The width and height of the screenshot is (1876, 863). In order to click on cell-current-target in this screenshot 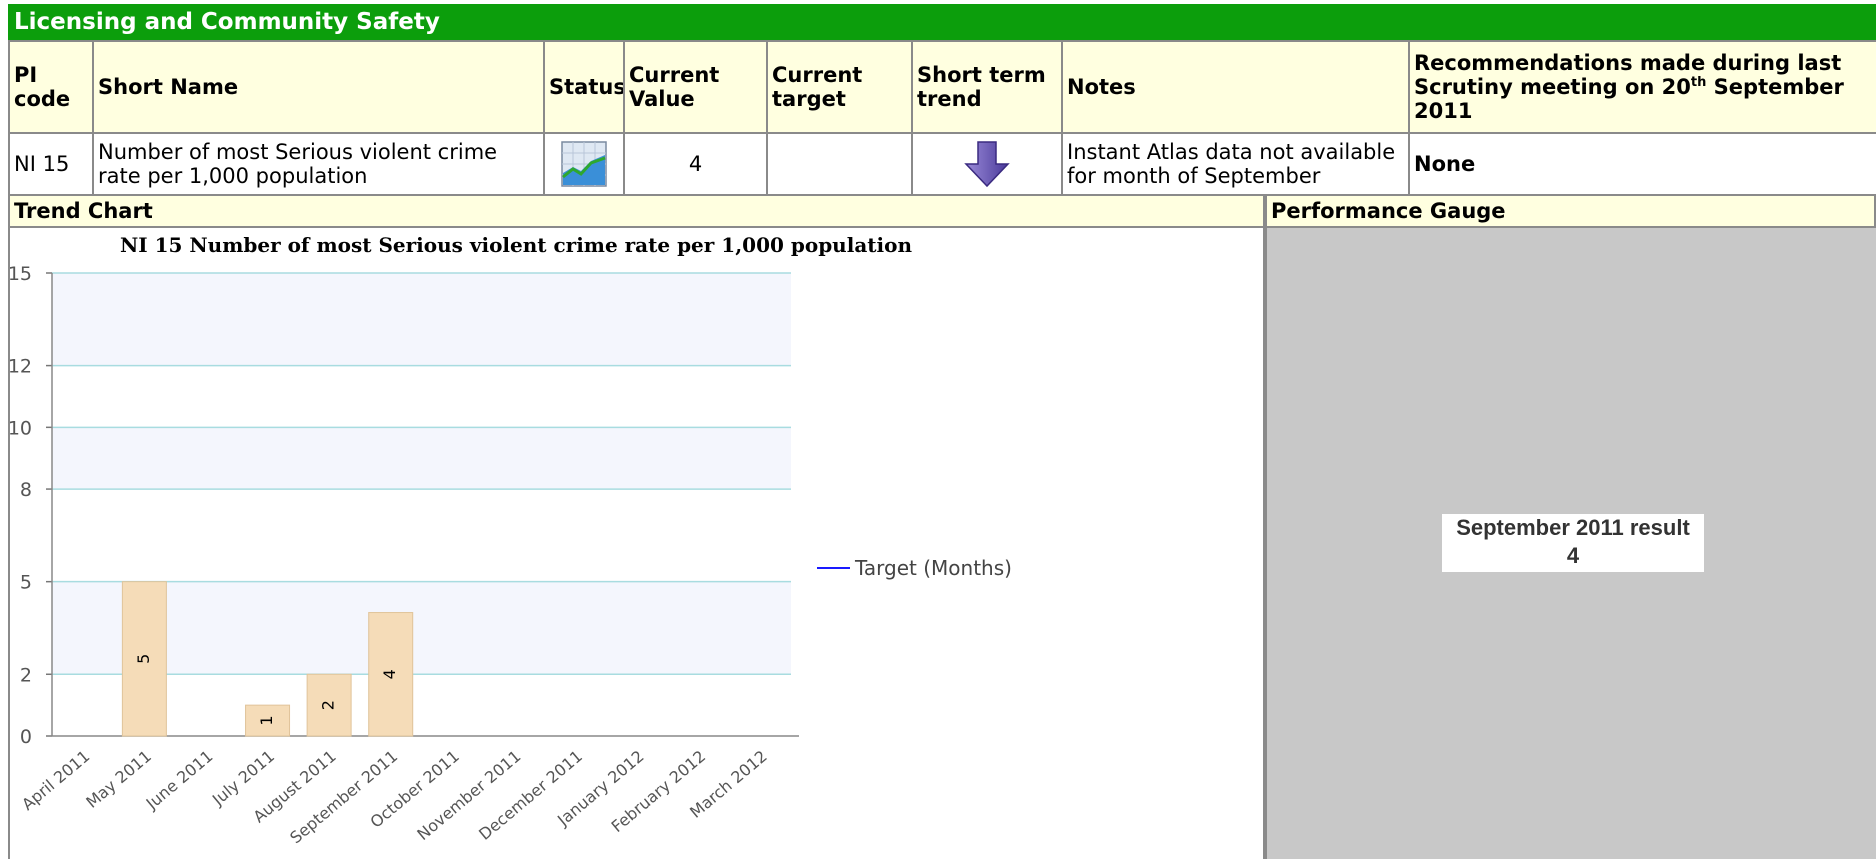, I will do `click(839, 164)`.